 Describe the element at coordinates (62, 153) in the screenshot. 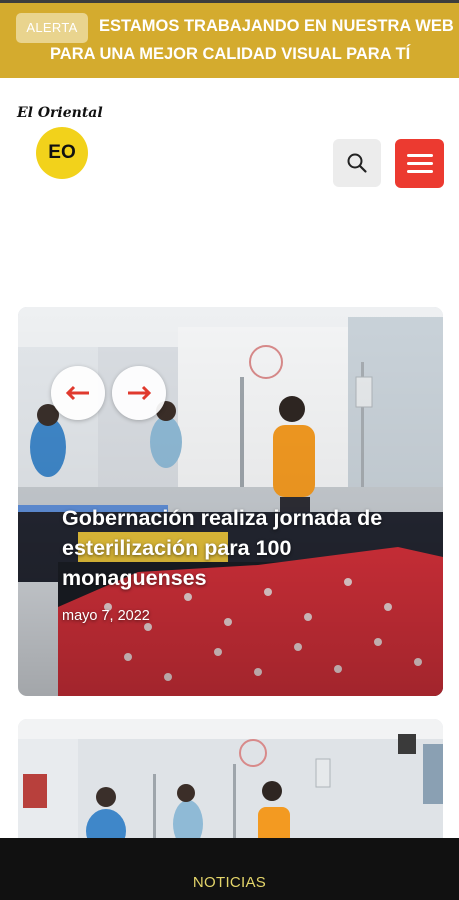

I see `logo-badge: EO` at that location.